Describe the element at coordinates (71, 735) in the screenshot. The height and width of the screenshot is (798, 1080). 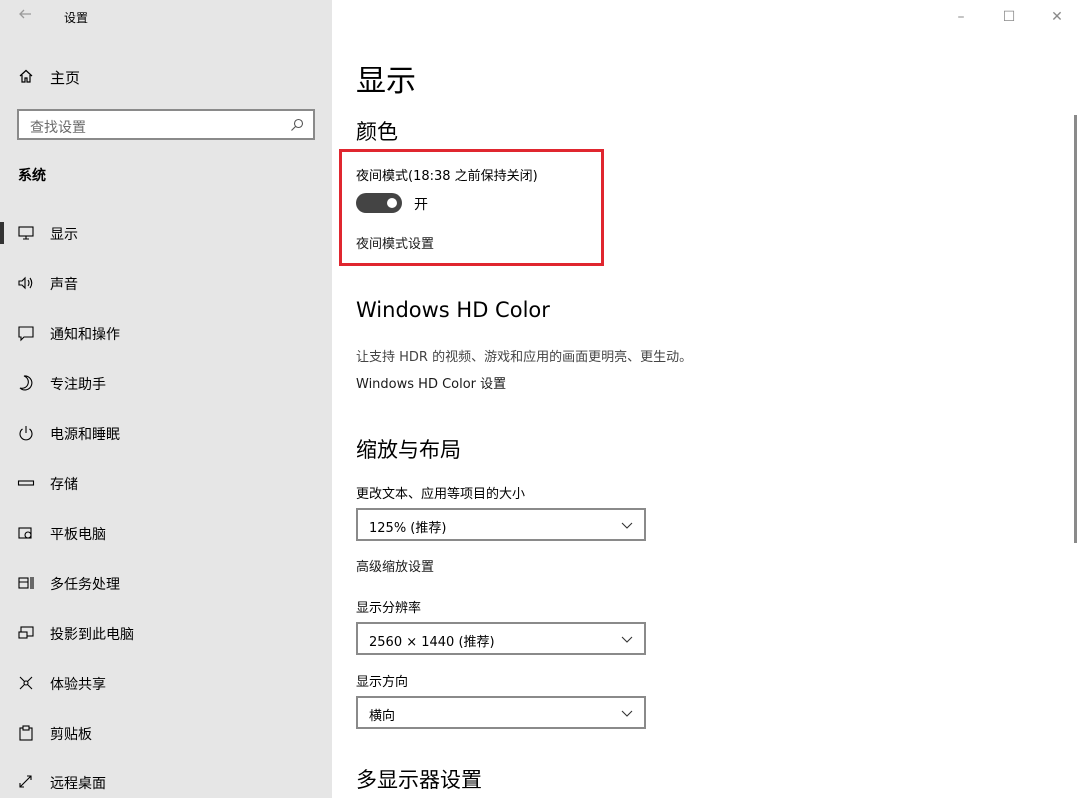
I see `sidebar-item-label: 剪贴板` at that location.